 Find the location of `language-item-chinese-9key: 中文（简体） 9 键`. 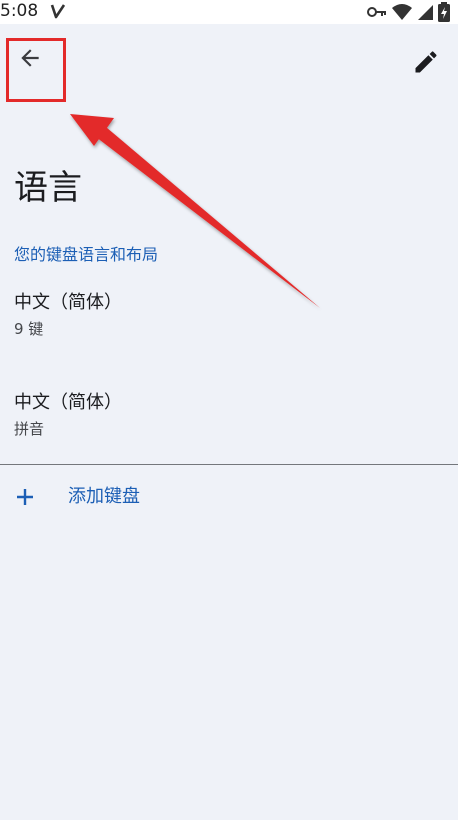

language-item-chinese-9key: 中文（简体） 9 键 is located at coordinates (229, 335).